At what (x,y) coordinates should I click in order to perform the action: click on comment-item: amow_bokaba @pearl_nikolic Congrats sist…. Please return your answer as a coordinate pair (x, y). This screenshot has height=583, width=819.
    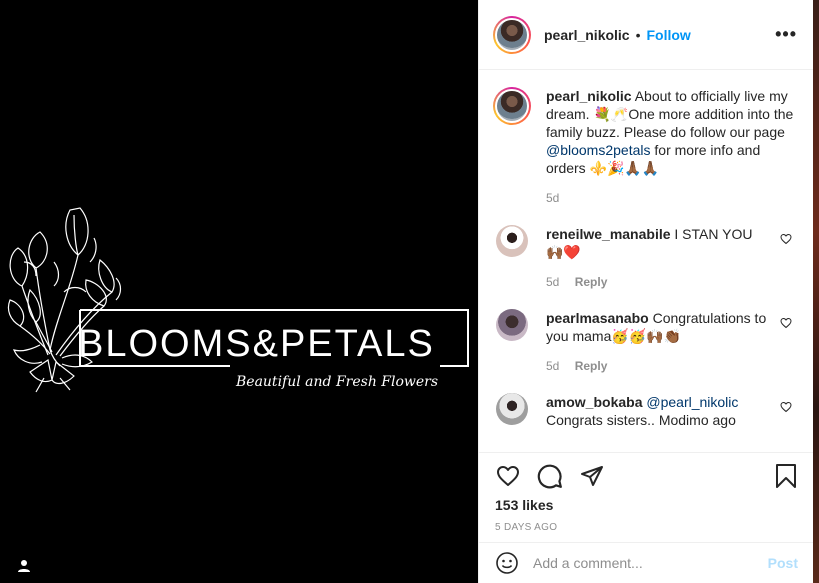
    Looking at the image, I should click on (646, 411).